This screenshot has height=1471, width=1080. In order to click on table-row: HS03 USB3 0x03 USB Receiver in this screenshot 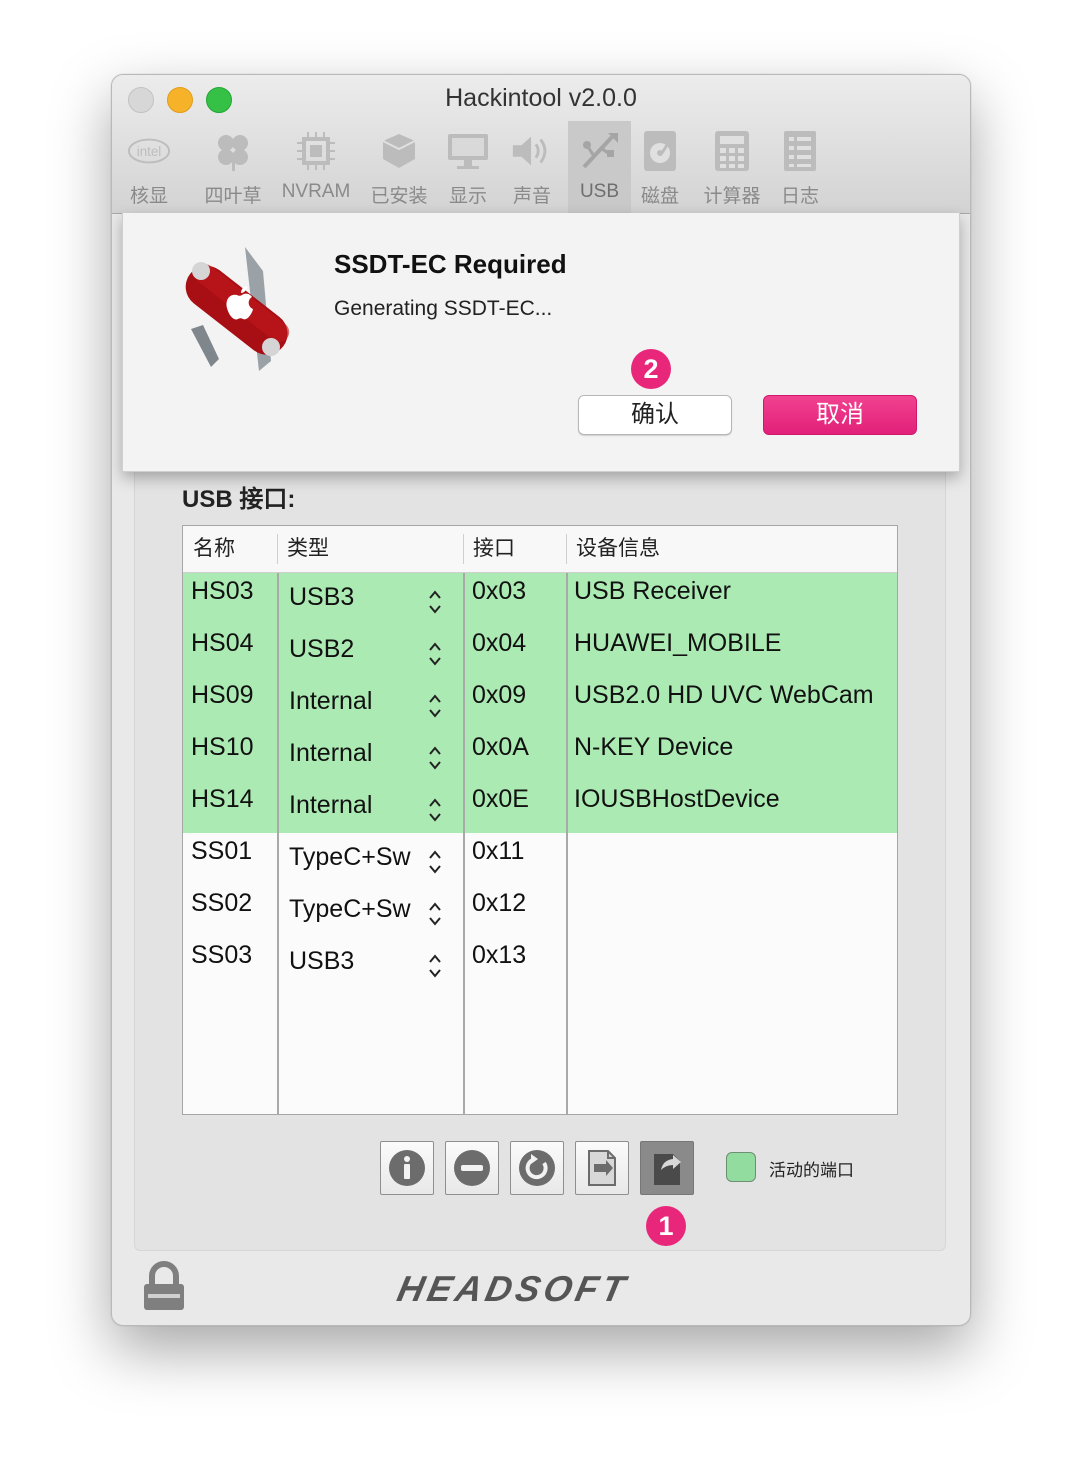, I will do `click(540, 599)`.